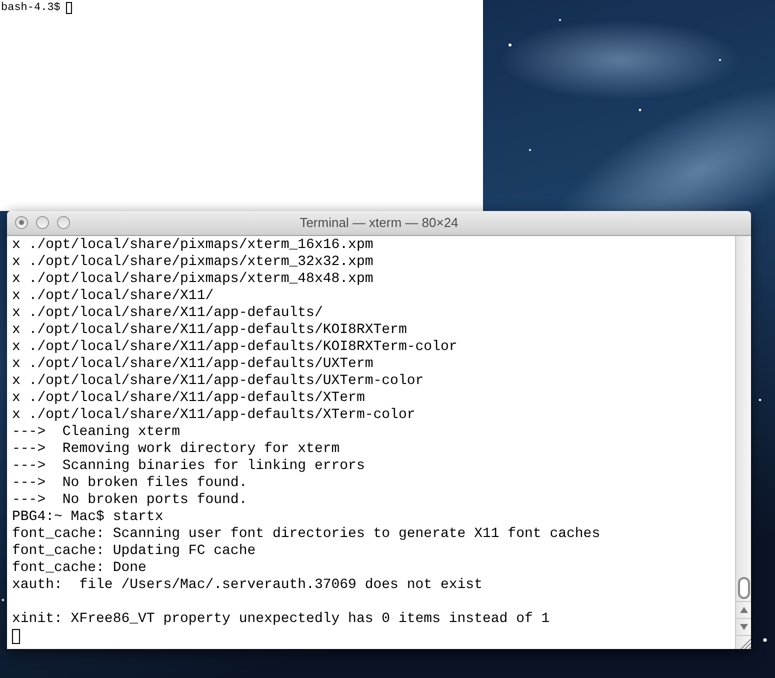  What do you see at coordinates (306, 534) in the screenshot?
I see `terminal-line: font_cache: Scanning user font directories to generate X11 font caches` at bounding box center [306, 534].